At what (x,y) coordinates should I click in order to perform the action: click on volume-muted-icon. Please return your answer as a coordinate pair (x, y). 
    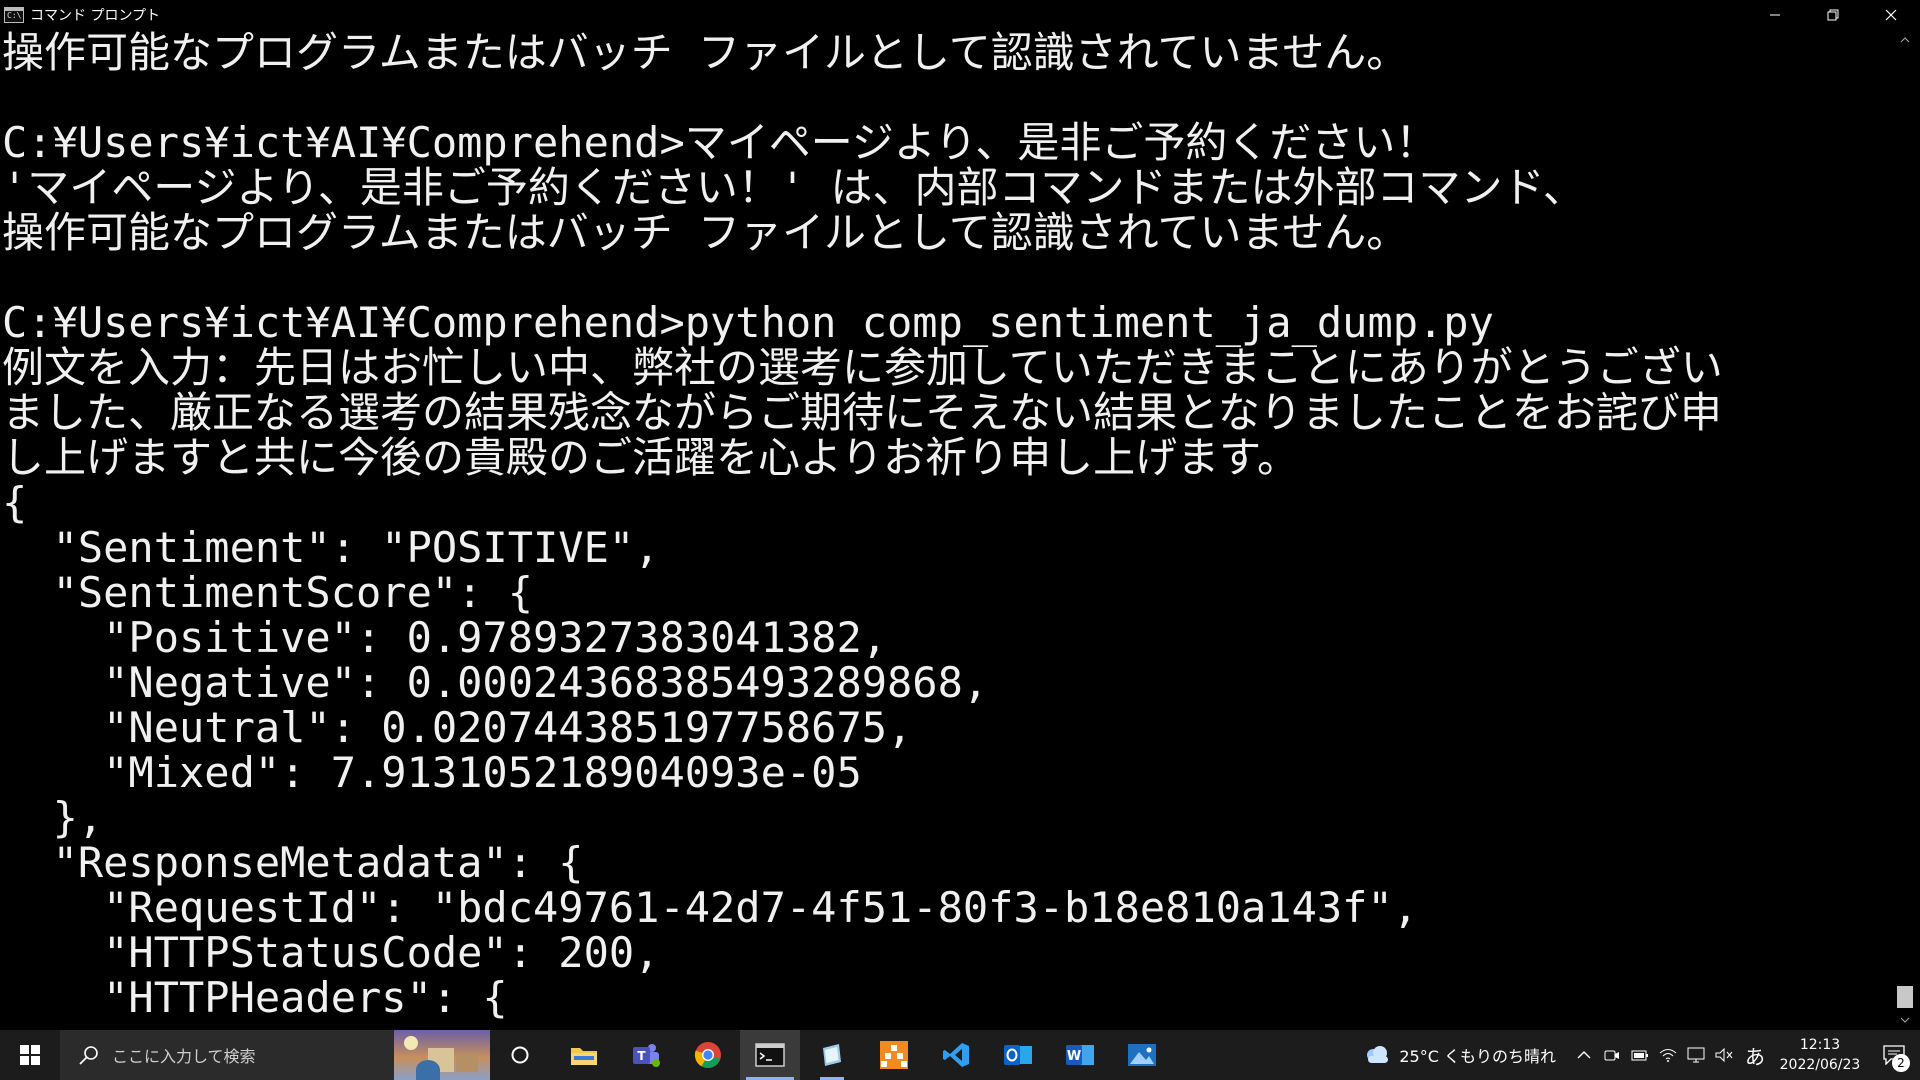
    Looking at the image, I should click on (1724, 1055).